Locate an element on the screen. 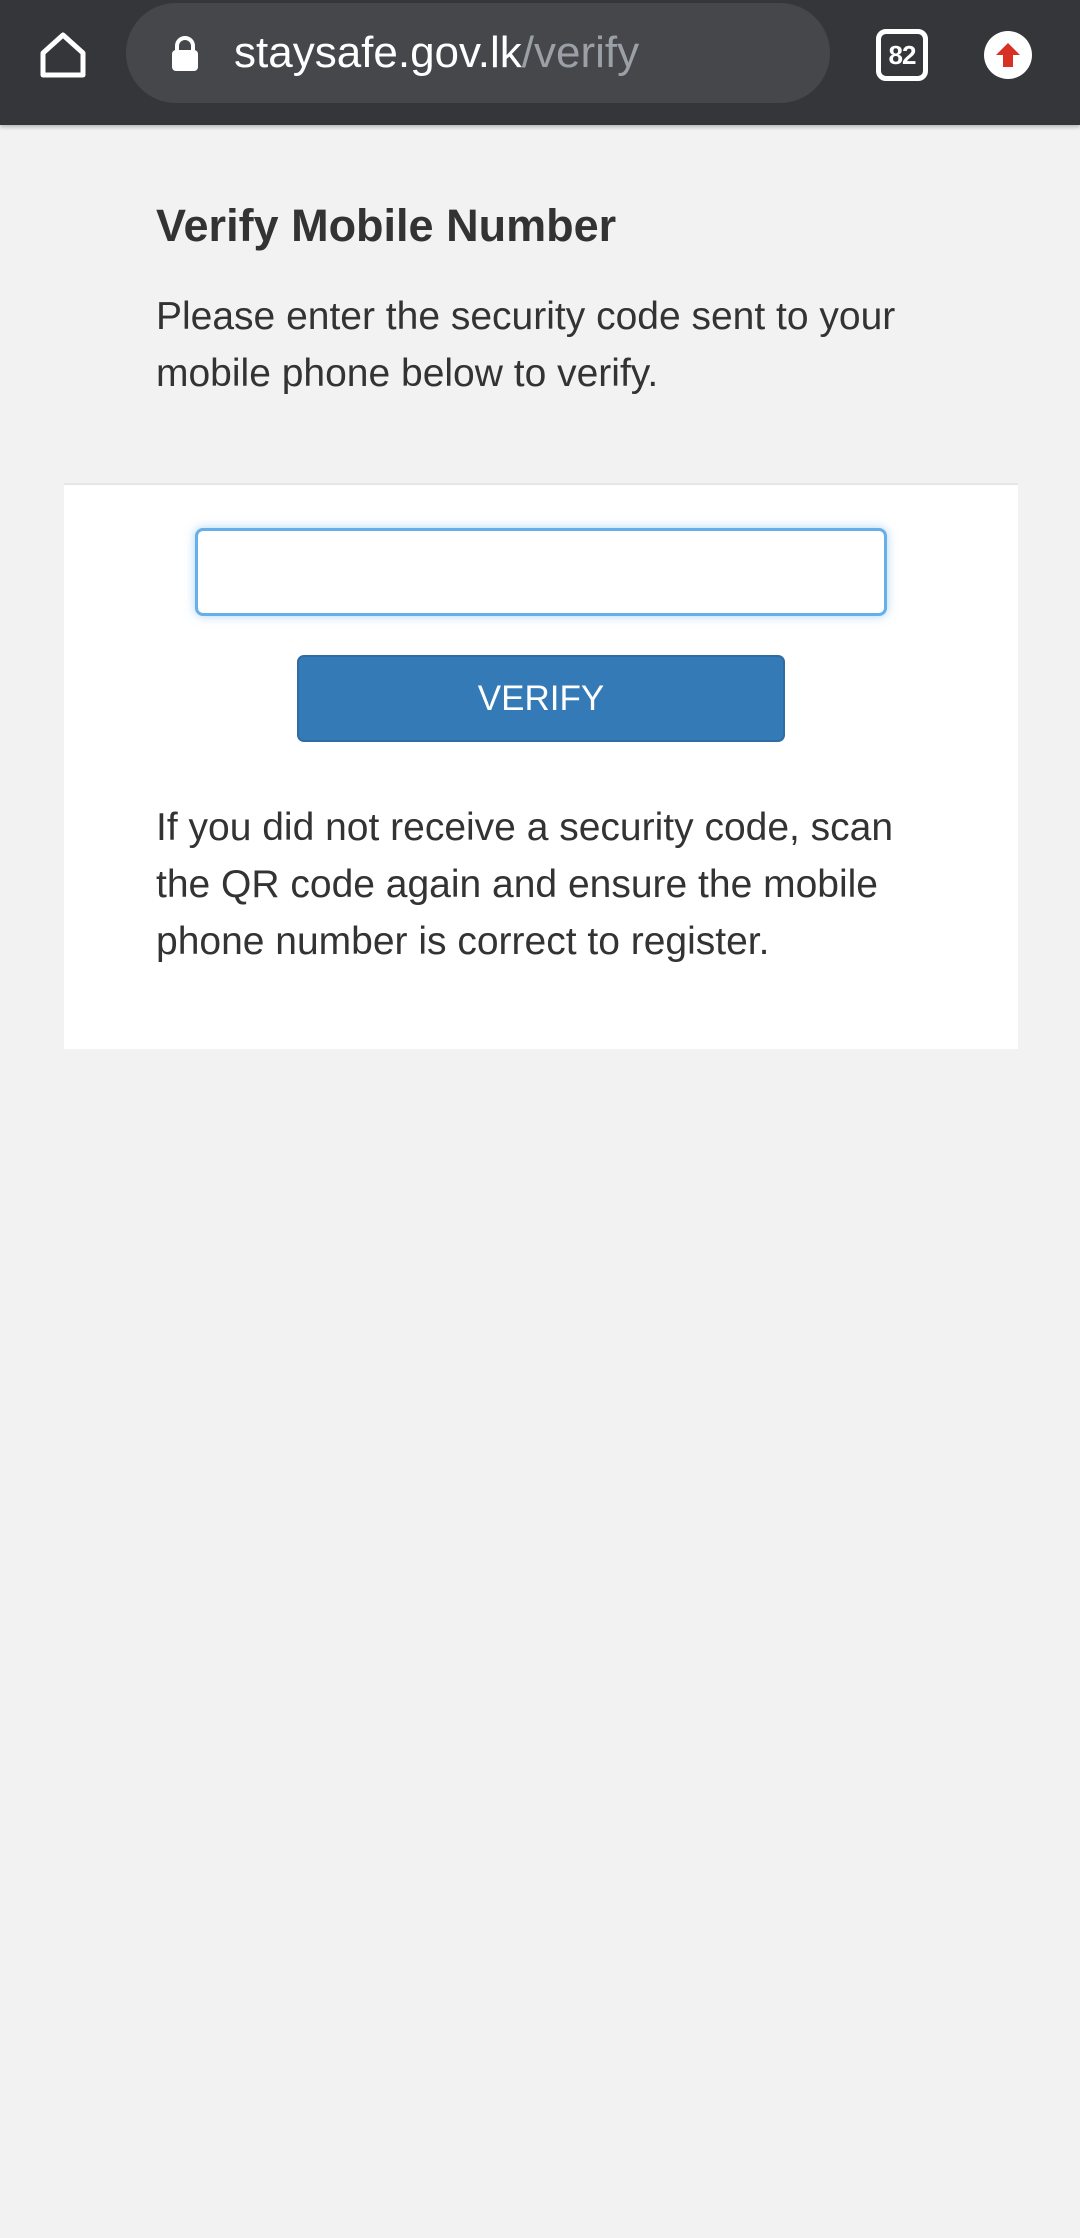 The width and height of the screenshot is (1080, 2238). tab-count: 82 is located at coordinates (902, 54).